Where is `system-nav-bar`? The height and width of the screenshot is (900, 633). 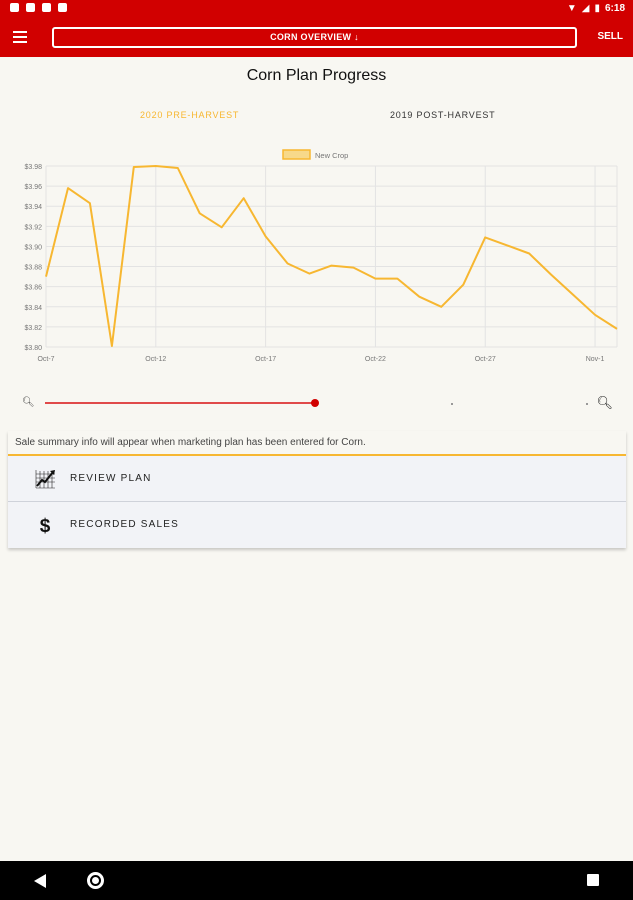
system-nav-bar is located at coordinates (316, 880).